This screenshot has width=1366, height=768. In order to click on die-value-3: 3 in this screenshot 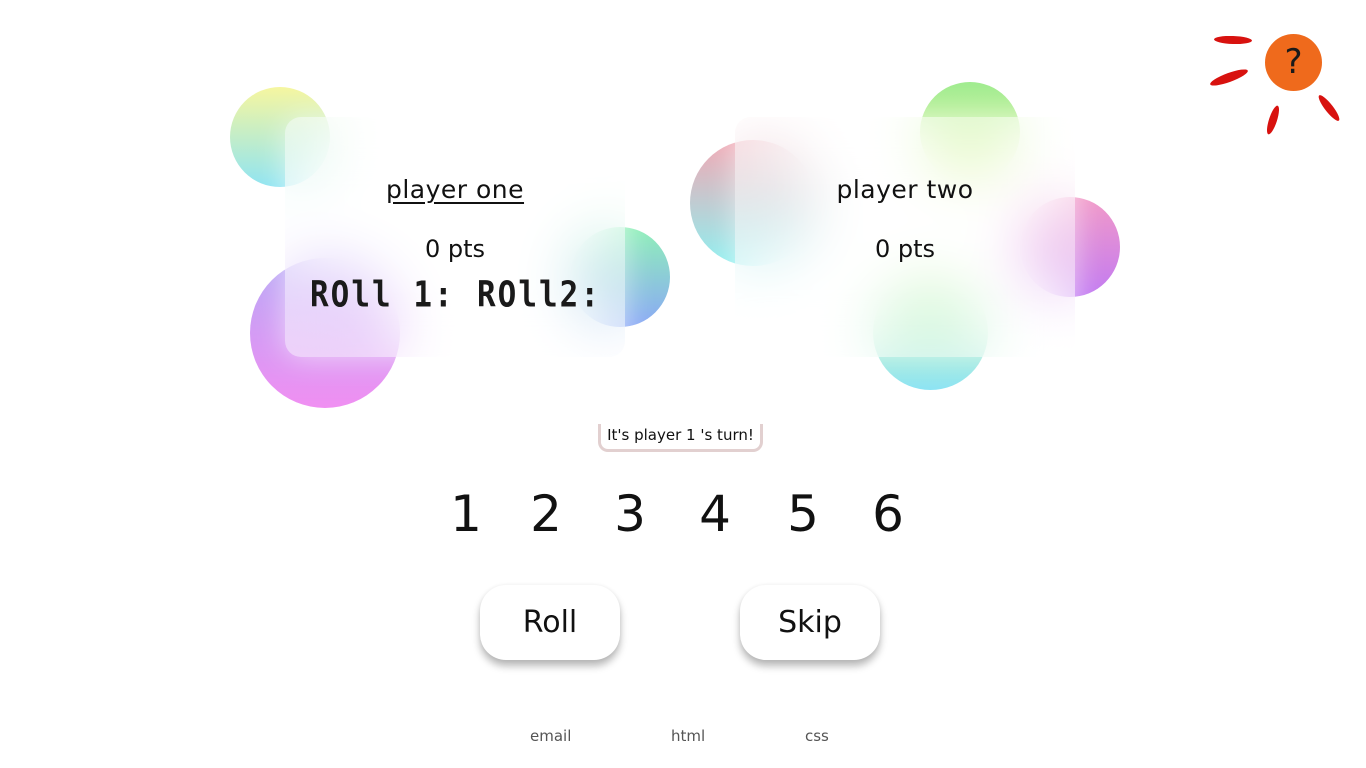, I will do `click(630, 514)`.